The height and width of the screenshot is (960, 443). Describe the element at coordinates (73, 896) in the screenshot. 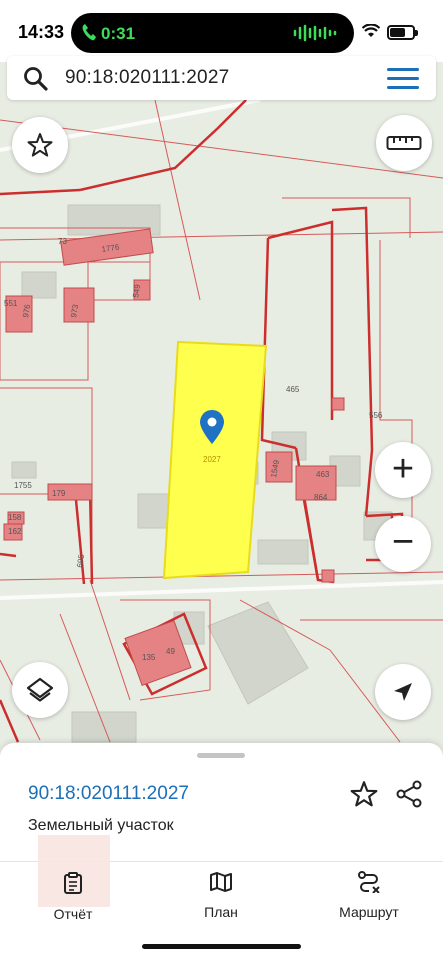

I see `tab-report: Отчёт` at that location.